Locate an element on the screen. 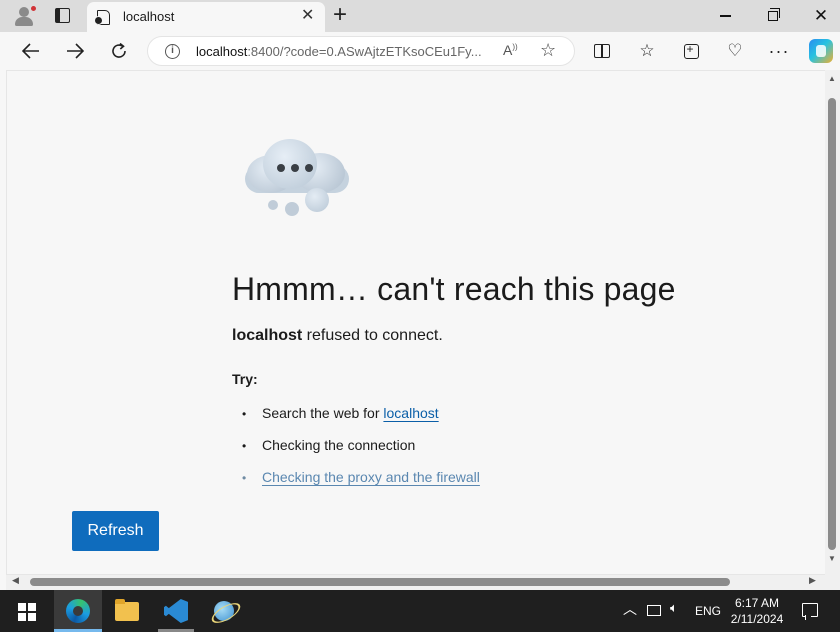 This screenshot has width=840, height=632. more-icon: ··· is located at coordinates (779, 51).